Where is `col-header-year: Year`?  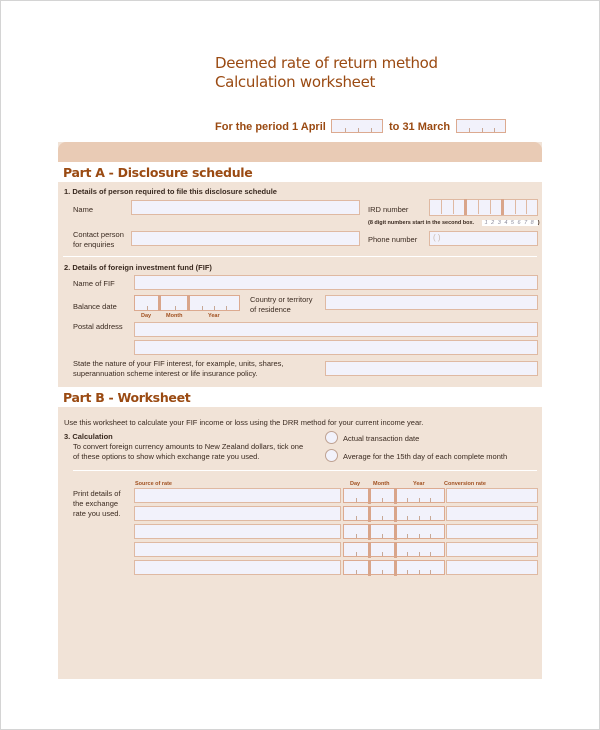
col-header-year: Year is located at coordinates (419, 484).